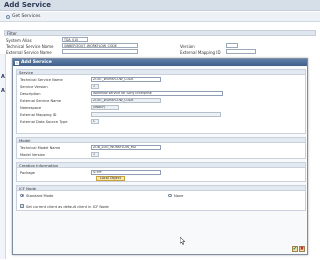 The height and width of the screenshot is (260, 320). I want to click on standard-mode-radio, so click(22, 195).